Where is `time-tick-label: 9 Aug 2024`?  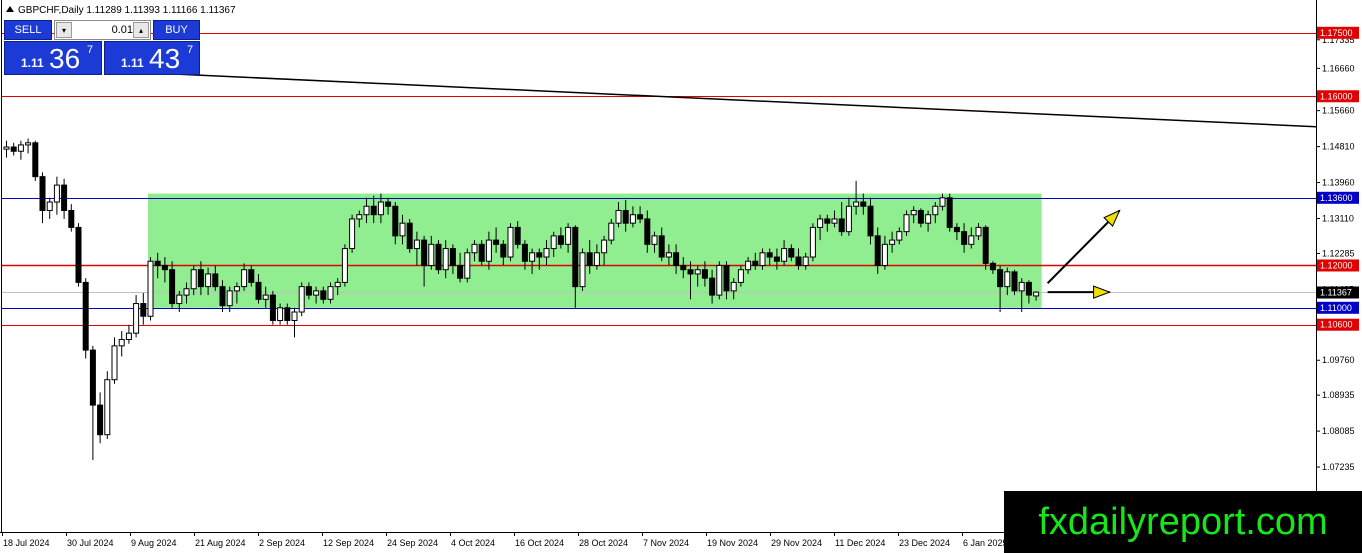
time-tick-label: 9 Aug 2024 is located at coordinates (154, 543).